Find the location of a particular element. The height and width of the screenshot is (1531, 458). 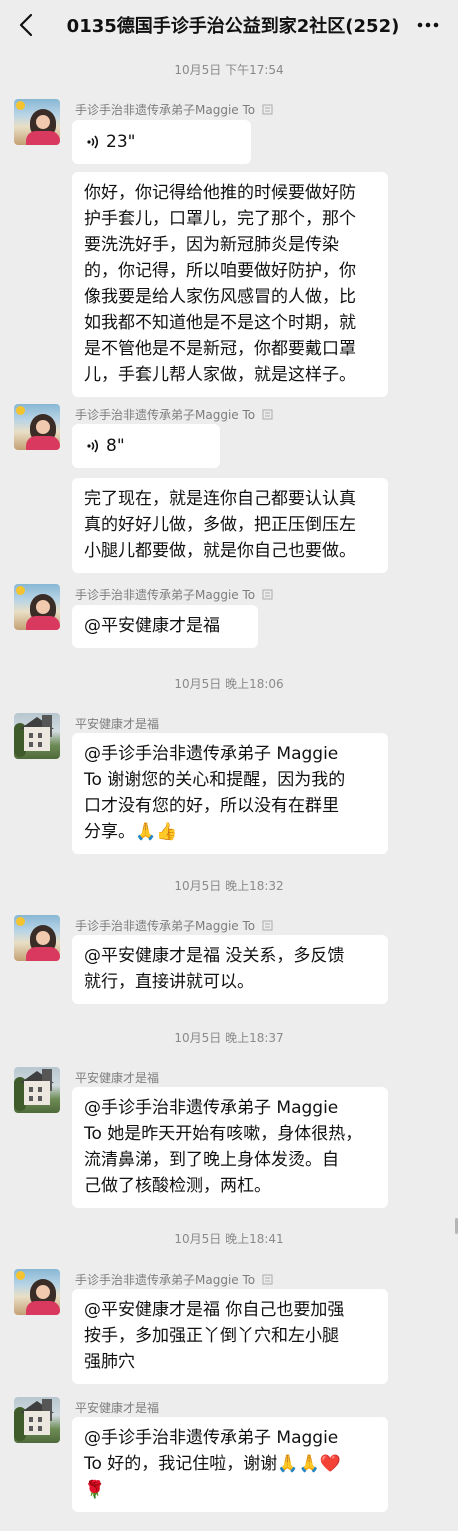

timestamp: 10月5日 晚上18:41 is located at coordinates (229, 1239).